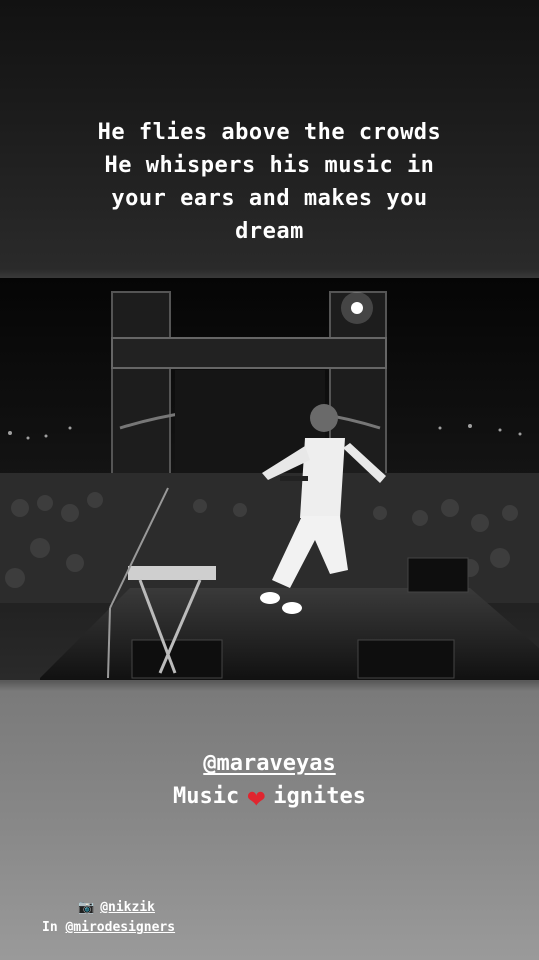 Image resolution: width=539 pixels, height=960 pixels. What do you see at coordinates (269, 132) in the screenshot?
I see `caption-line-1: He flies above the crowds` at bounding box center [269, 132].